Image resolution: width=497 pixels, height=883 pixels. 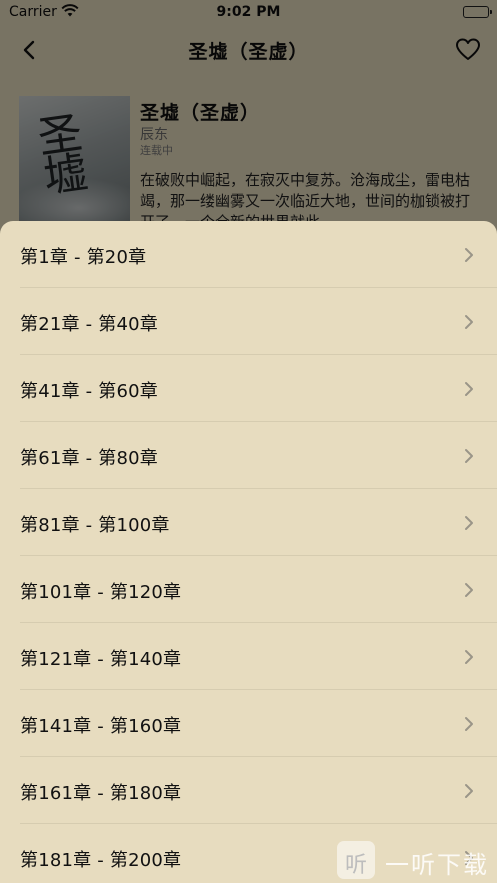 I want to click on chapter-range-row: 第81章 - 第100章, so click(x=258, y=522).